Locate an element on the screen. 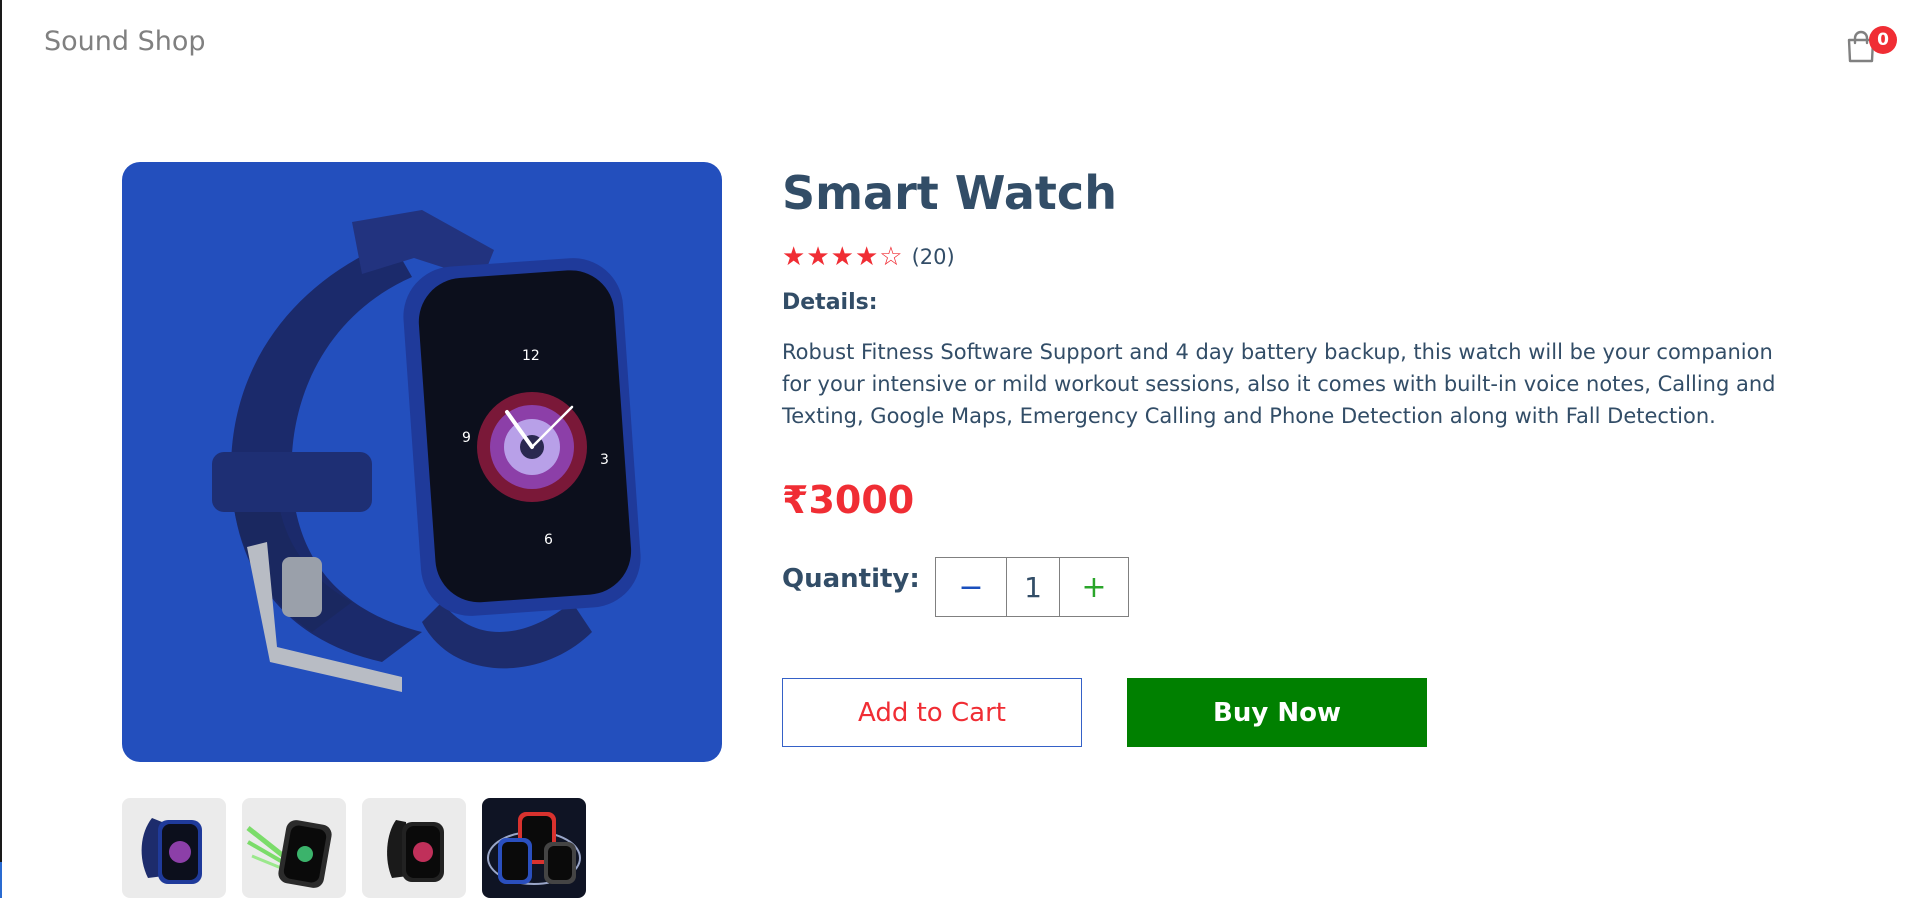  smart-watch-image: 12 9 3 6 is located at coordinates (426, 451).